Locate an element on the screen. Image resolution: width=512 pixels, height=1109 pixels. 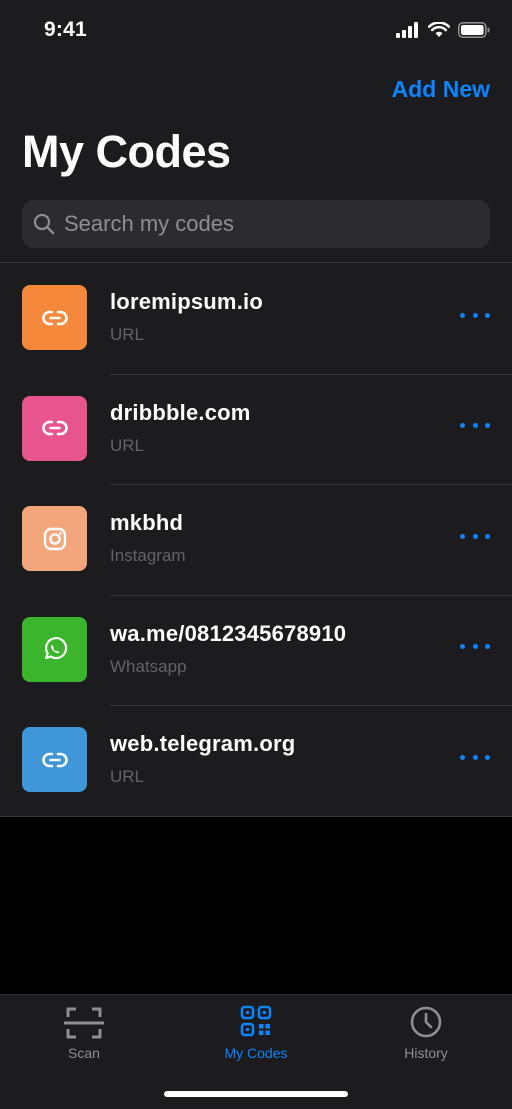
signal-icon is located at coordinates (407, 30).